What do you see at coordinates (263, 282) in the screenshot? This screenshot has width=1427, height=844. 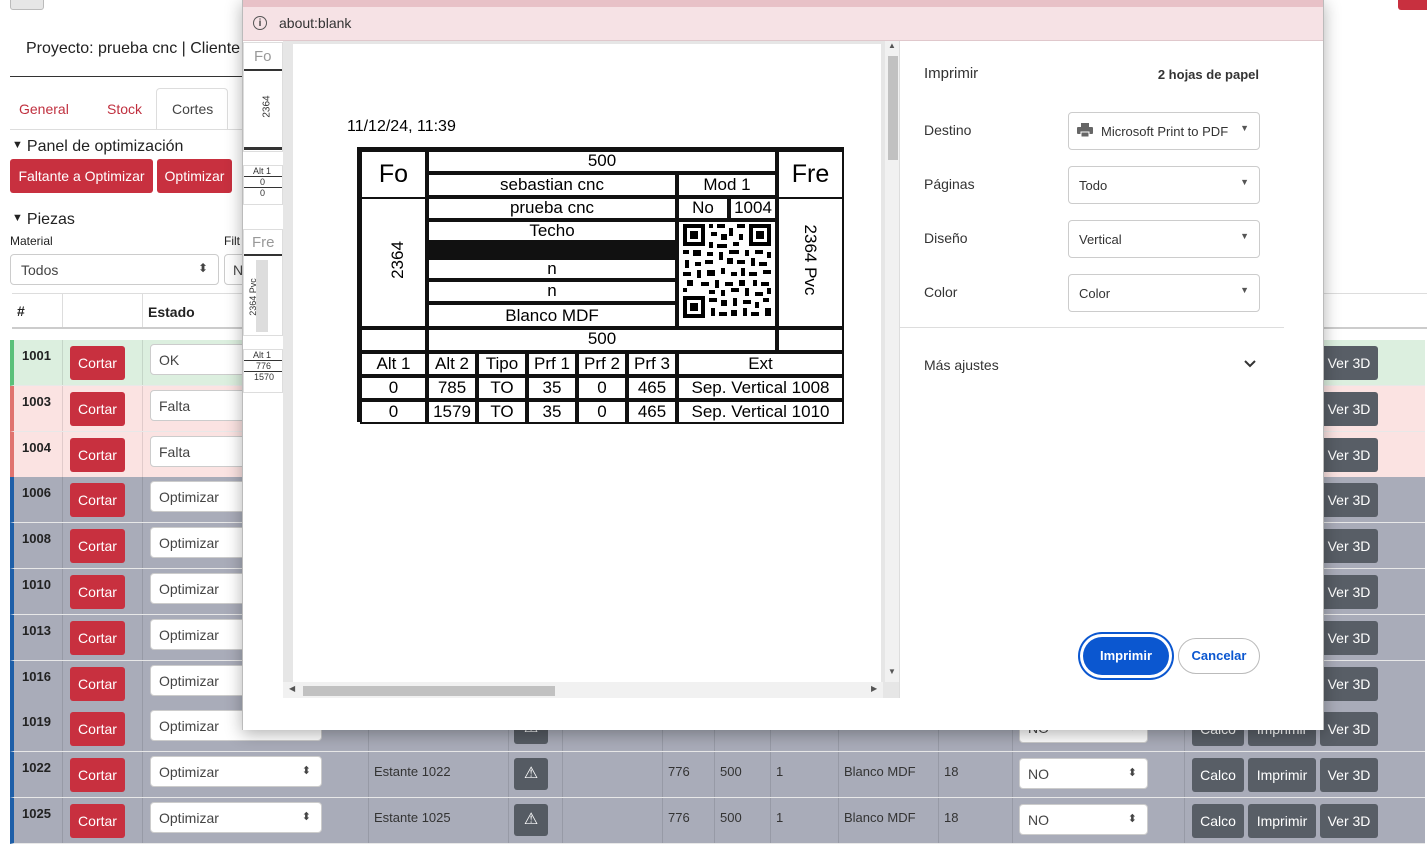 I see `preview-thumbnail-2: Fre 2364 Pvc` at bounding box center [263, 282].